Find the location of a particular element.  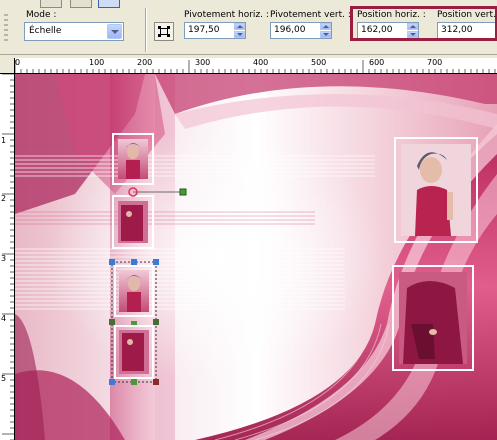

ruler-v-label: 4 is located at coordinates (4, 318).